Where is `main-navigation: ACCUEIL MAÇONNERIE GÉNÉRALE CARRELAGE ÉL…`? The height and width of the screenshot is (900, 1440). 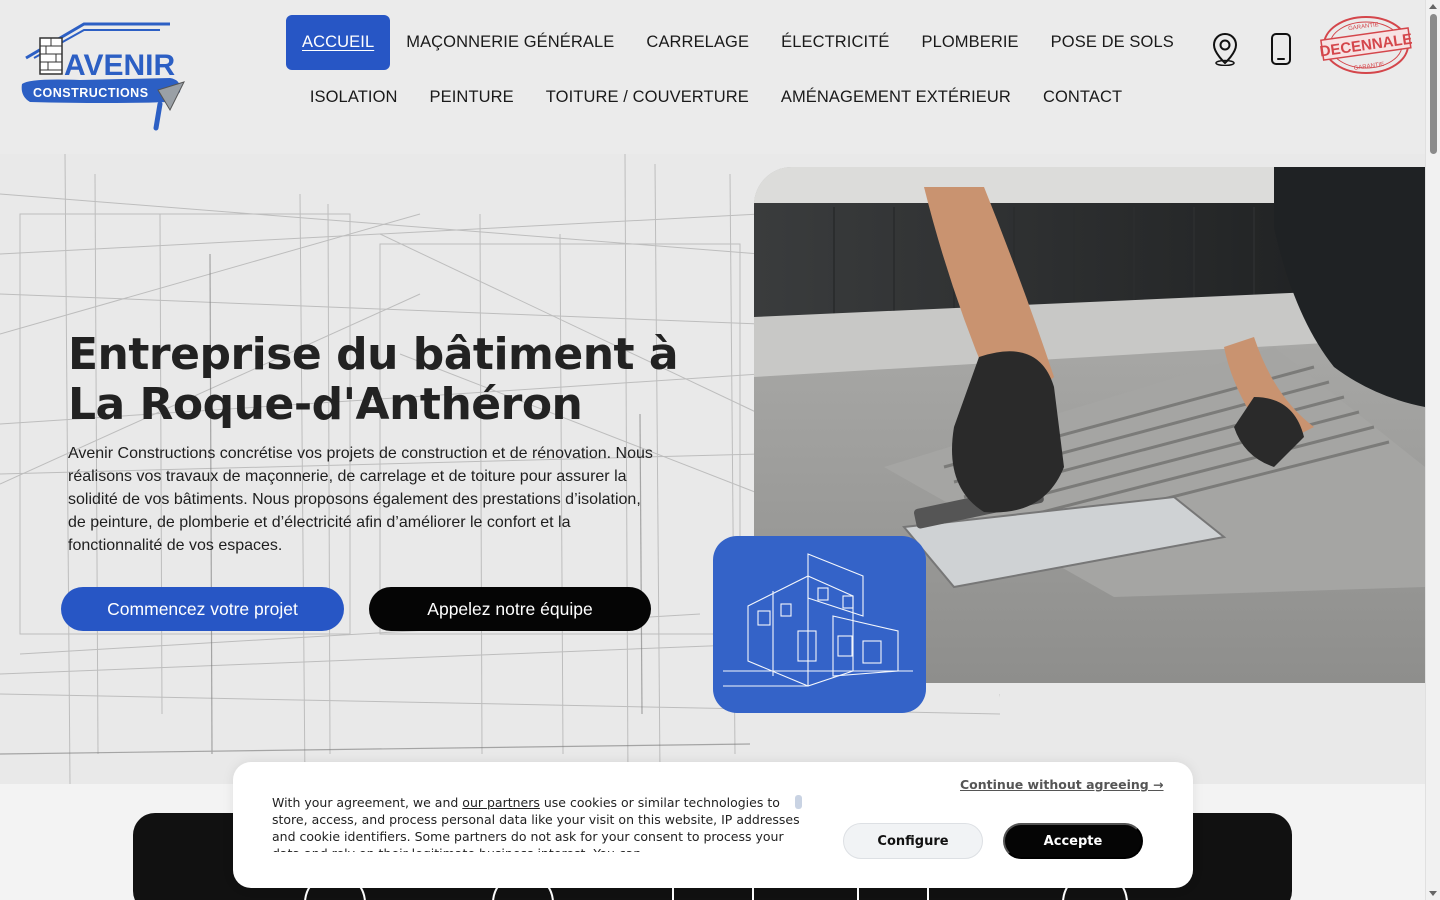 main-navigation: ACCUEIL MAÇONNERIE GÉNÉRALE CARRELAGE ÉL… is located at coordinates (730, 70).